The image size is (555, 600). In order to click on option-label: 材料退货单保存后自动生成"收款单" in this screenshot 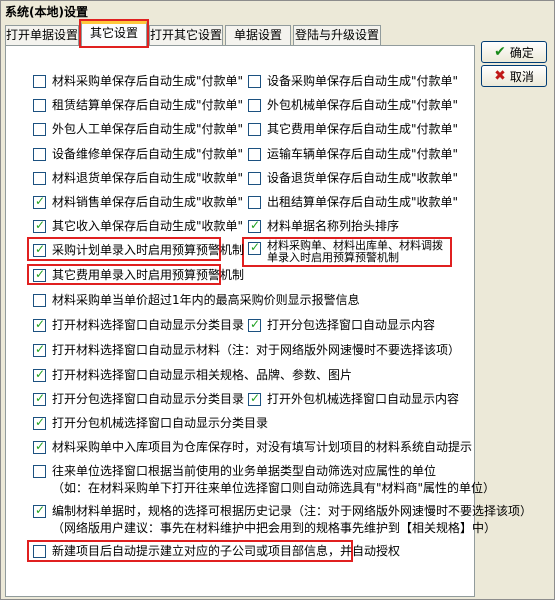, I will do `click(148, 178)`.